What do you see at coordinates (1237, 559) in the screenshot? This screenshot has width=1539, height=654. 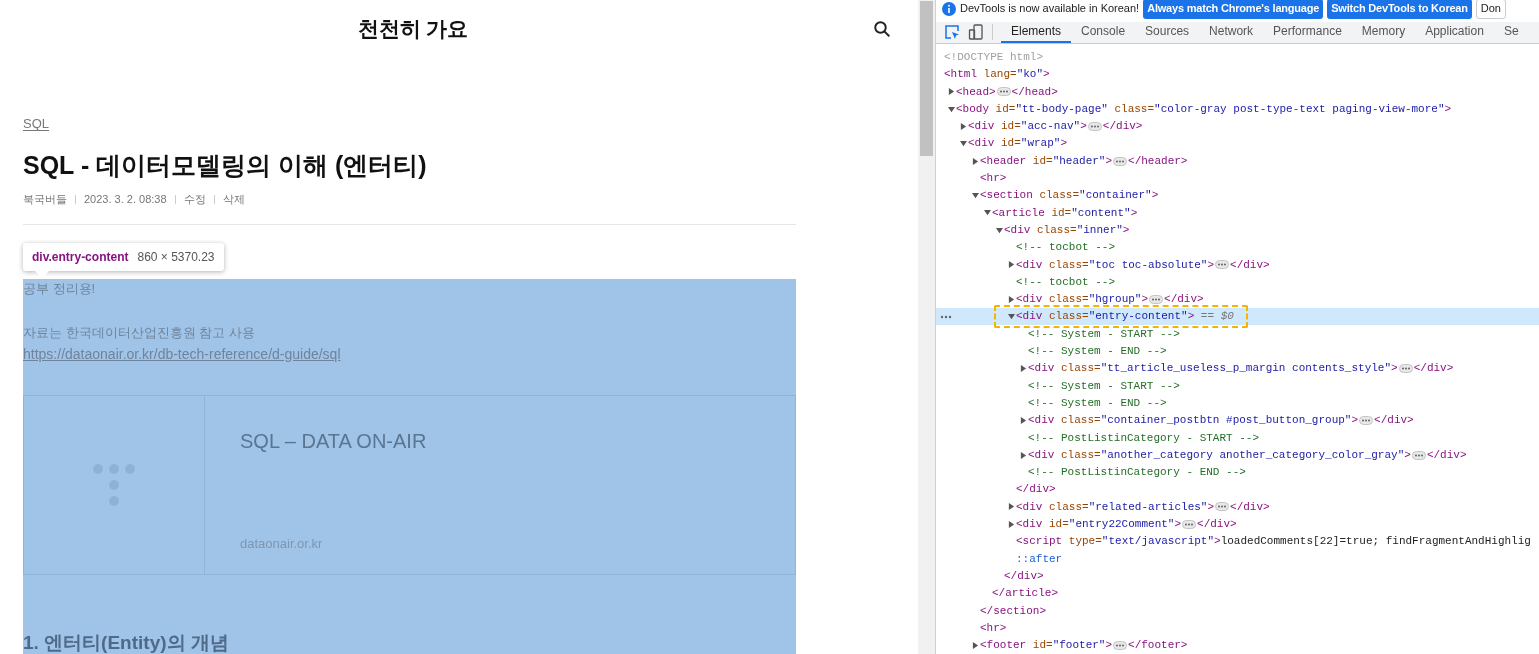 I see `dom-node-row: ::after` at bounding box center [1237, 559].